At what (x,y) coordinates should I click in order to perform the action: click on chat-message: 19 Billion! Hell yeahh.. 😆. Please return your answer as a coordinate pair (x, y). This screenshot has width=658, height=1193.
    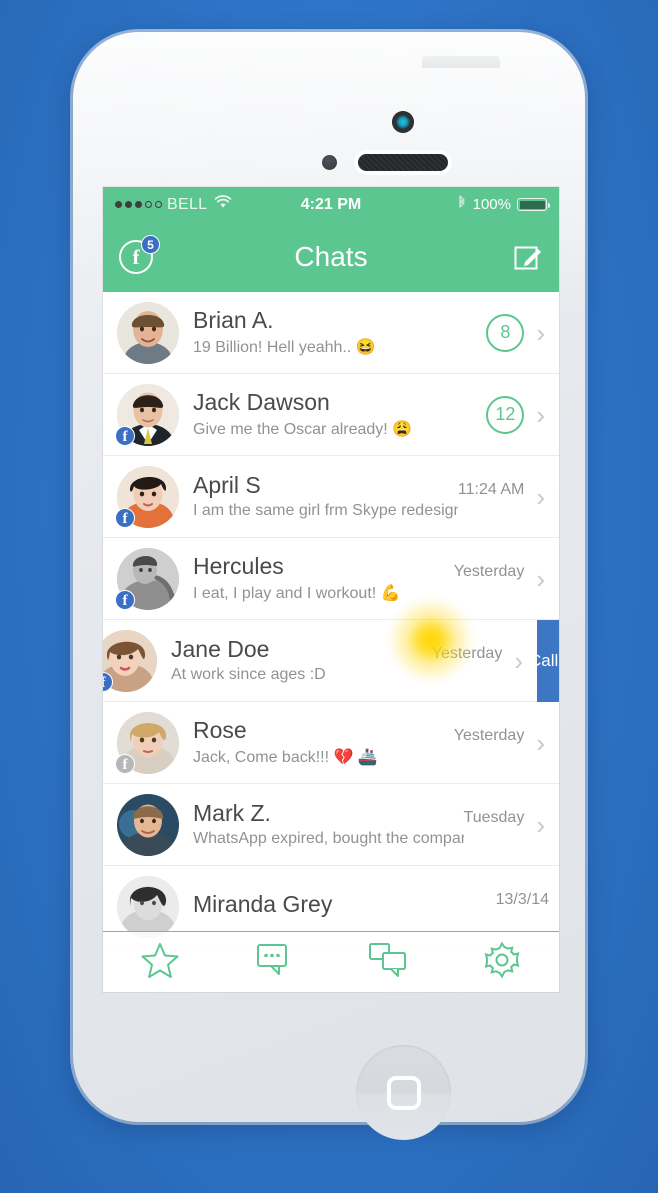
    Looking at the image, I should click on (284, 348).